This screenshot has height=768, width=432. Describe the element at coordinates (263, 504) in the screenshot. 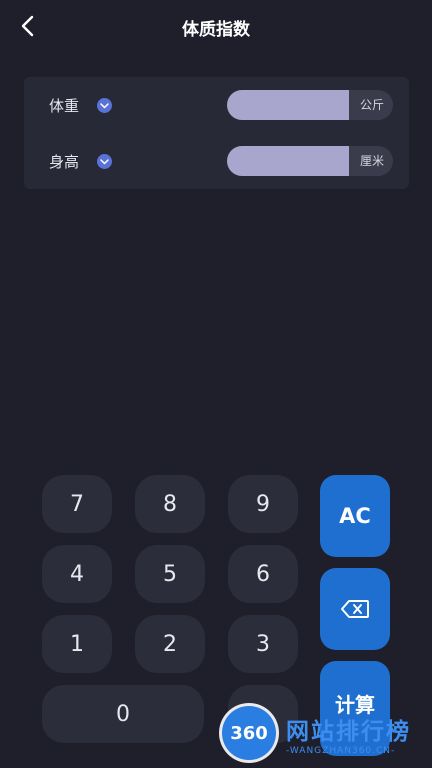

I see `key-9: 9` at that location.